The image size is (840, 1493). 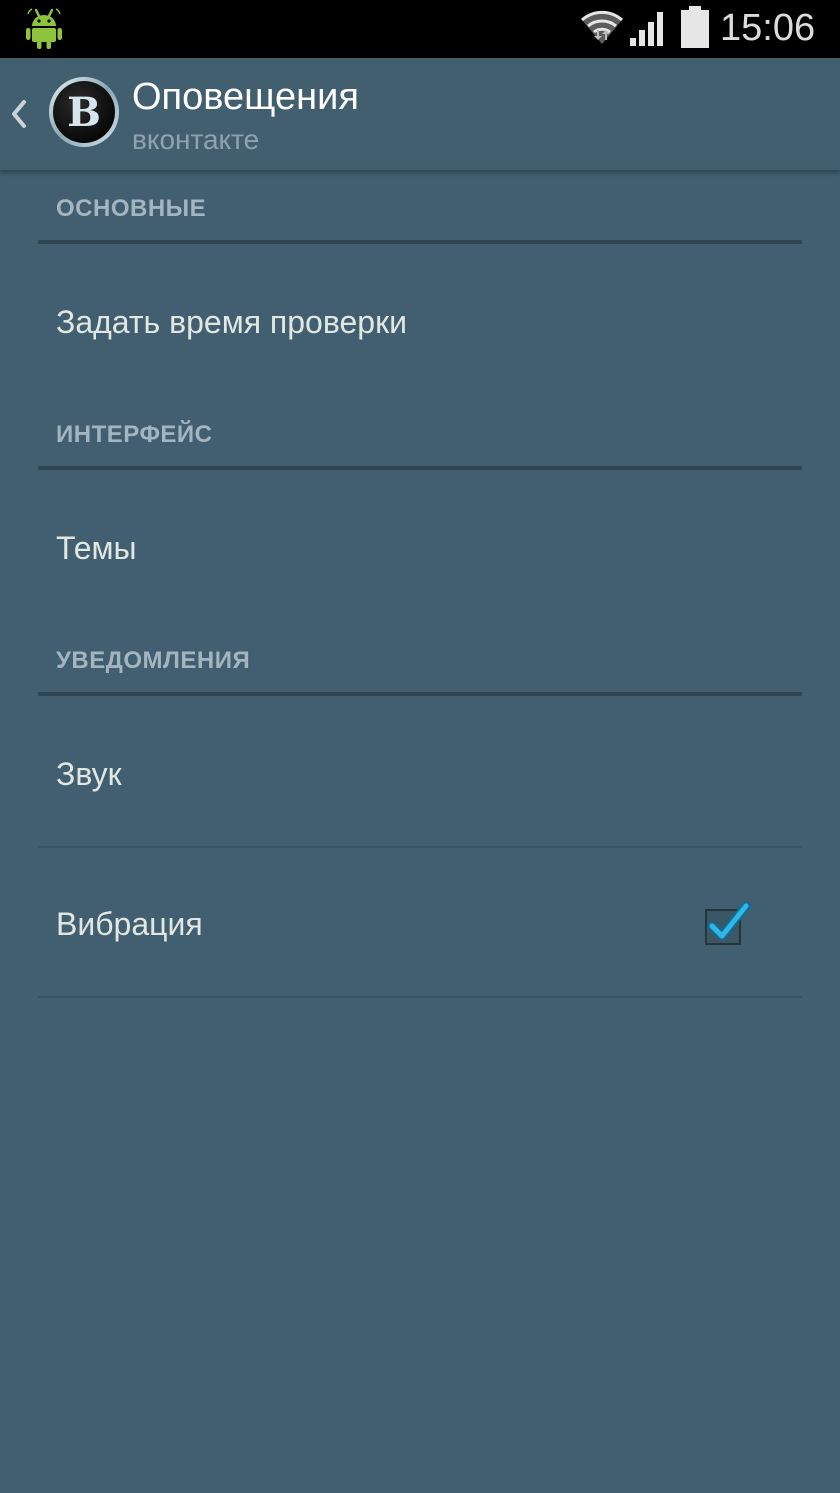 What do you see at coordinates (420, 434) in the screenshot?
I see `category-header-interface: ИНТЕРФЕЙС` at bounding box center [420, 434].